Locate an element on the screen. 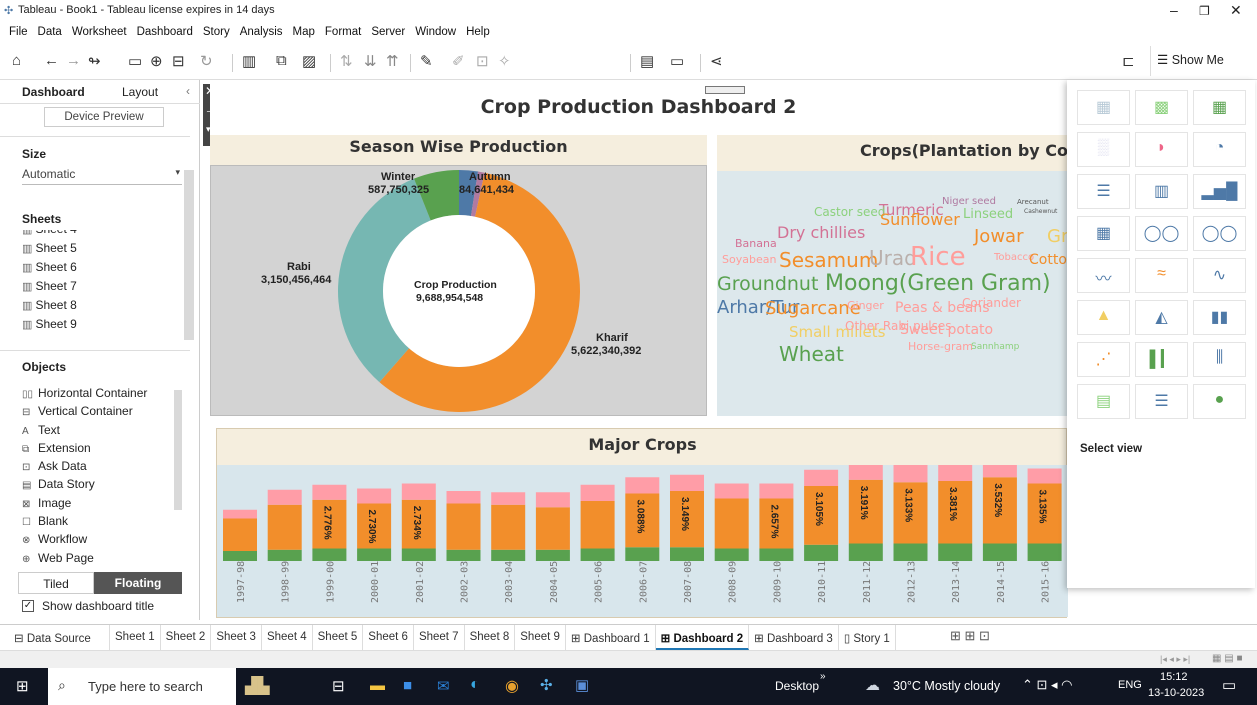 This screenshot has width=1257, height=705. tab-dashboard: Dashboard is located at coordinates (53, 92).